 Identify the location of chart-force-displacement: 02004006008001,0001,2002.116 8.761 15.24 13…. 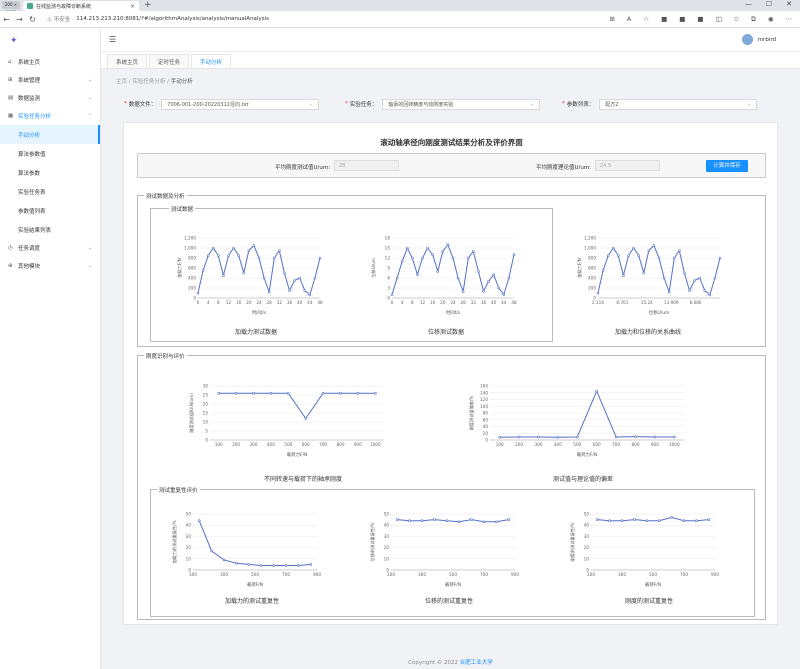
(649, 276).